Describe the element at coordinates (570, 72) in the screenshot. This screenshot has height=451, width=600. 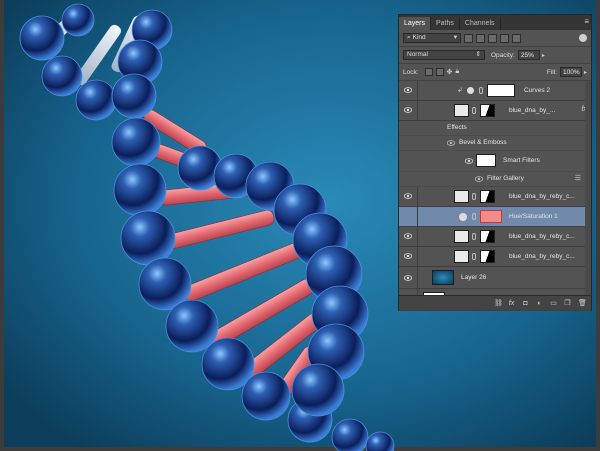
I see `fill-input: 100%` at that location.